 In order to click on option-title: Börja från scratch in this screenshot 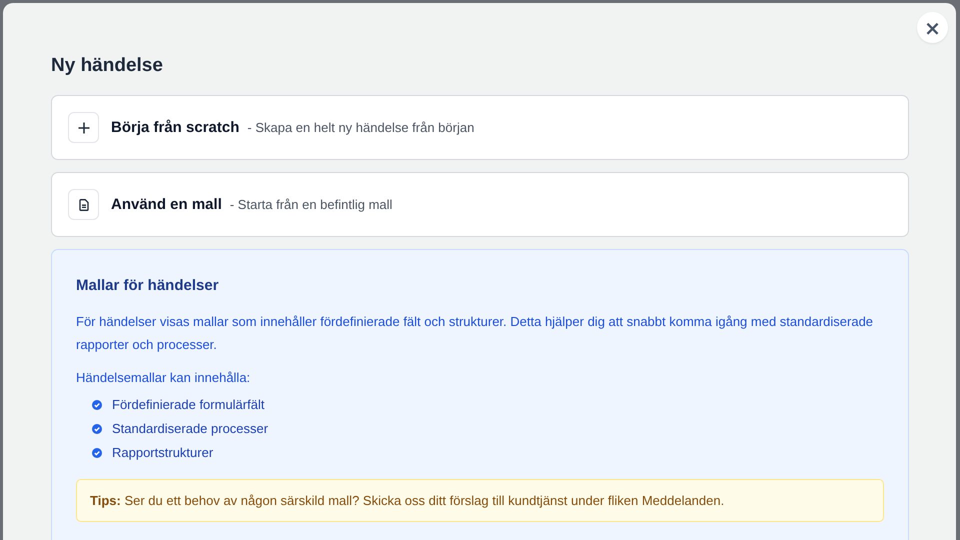, I will do `click(175, 127)`.